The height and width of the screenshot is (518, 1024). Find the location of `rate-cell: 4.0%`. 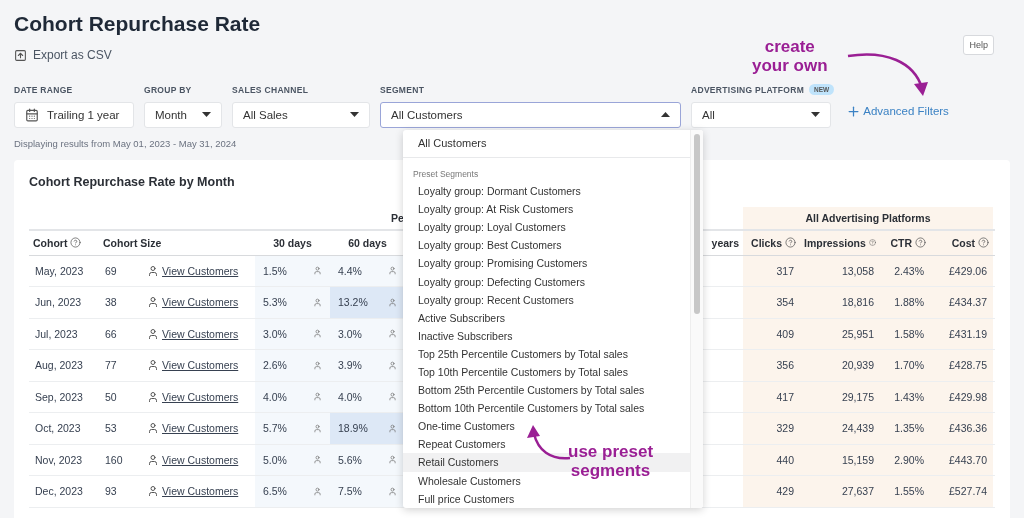

rate-cell: 4.0% is located at coordinates (367, 396).